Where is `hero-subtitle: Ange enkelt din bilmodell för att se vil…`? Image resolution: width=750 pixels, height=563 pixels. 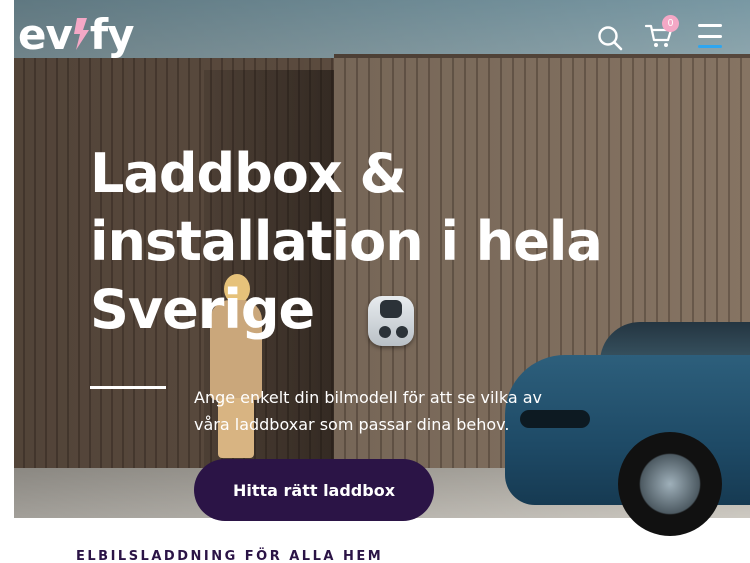 hero-subtitle: Ange enkelt din bilmodell för att se vil… is located at coordinates (368, 411).